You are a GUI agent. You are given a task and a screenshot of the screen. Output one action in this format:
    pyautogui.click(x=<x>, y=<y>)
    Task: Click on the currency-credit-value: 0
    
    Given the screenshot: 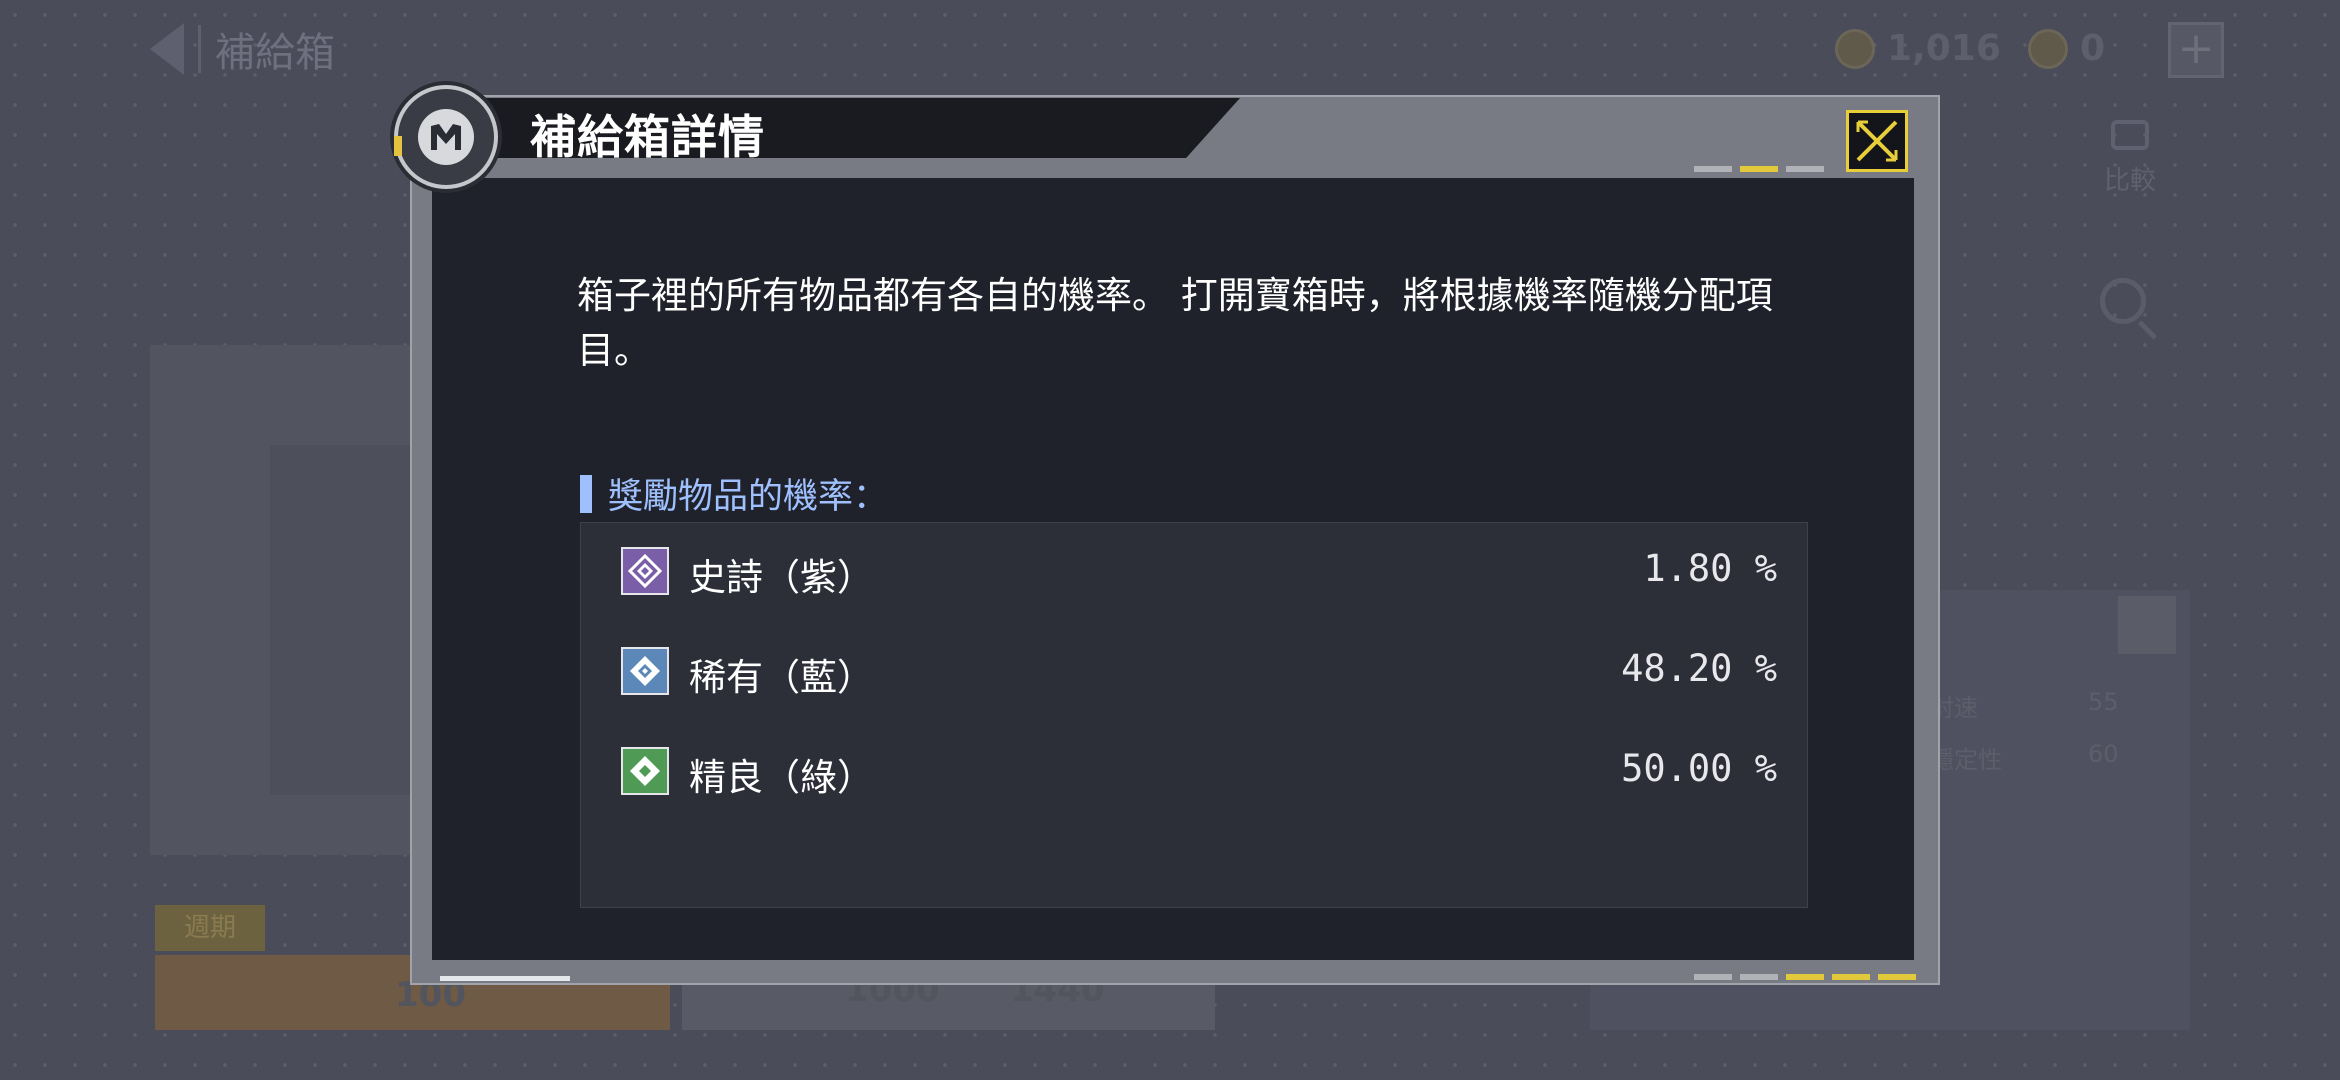 What is the action you would take?
    pyautogui.click(x=2093, y=48)
    